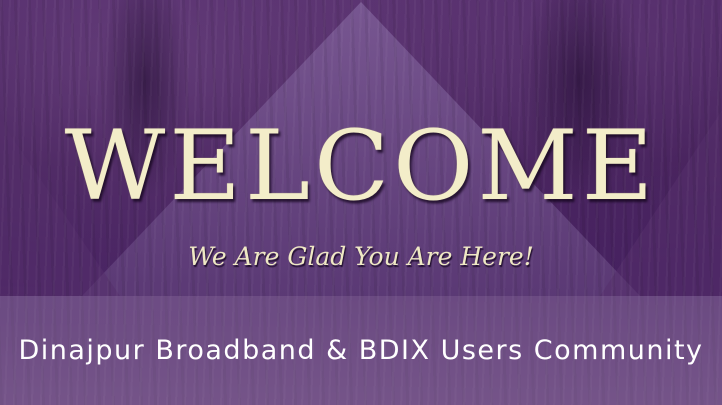  What do you see at coordinates (361, 256) in the screenshot?
I see `welcome-tagline: We Are Glad You Are Here!` at bounding box center [361, 256].